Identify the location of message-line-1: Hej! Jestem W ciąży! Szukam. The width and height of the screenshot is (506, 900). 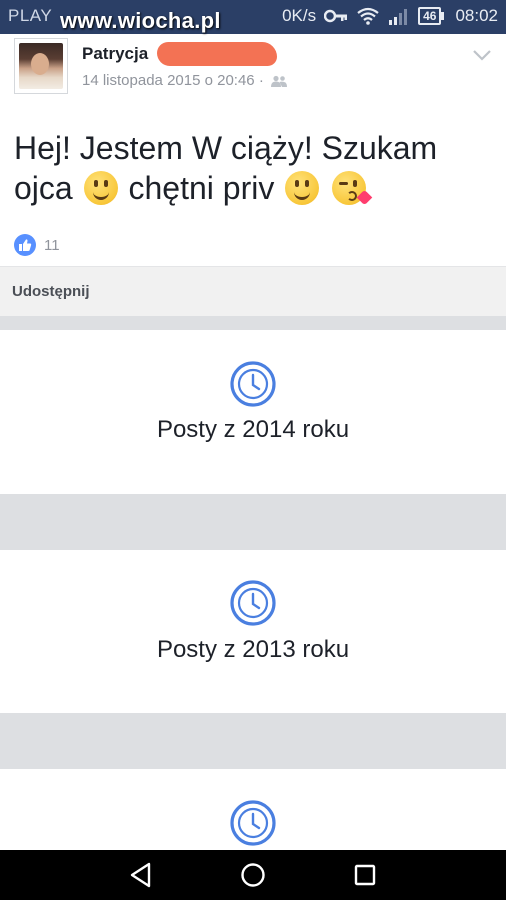
(226, 148).